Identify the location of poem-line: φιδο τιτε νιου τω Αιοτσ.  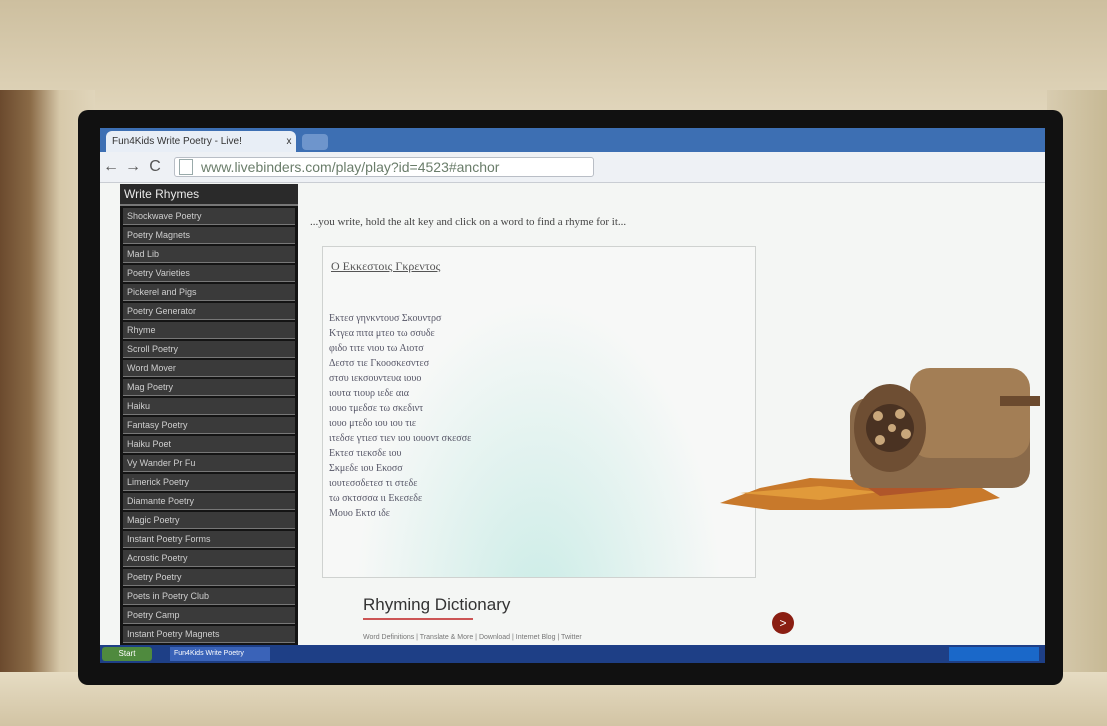
(376, 348).